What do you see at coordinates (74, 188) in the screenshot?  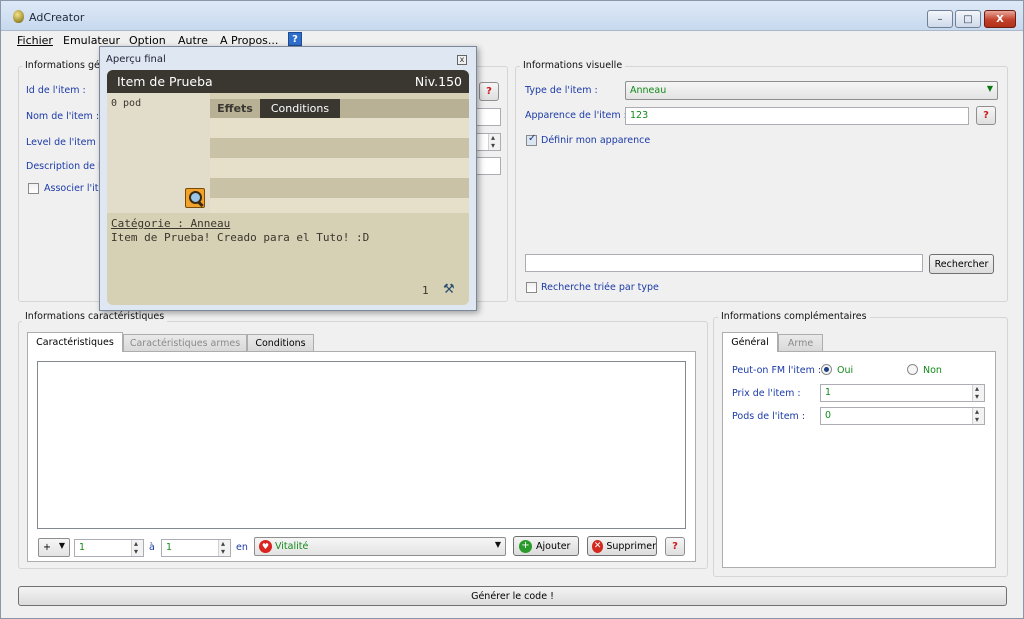 I see `associate-label: Associer l'ite` at bounding box center [74, 188].